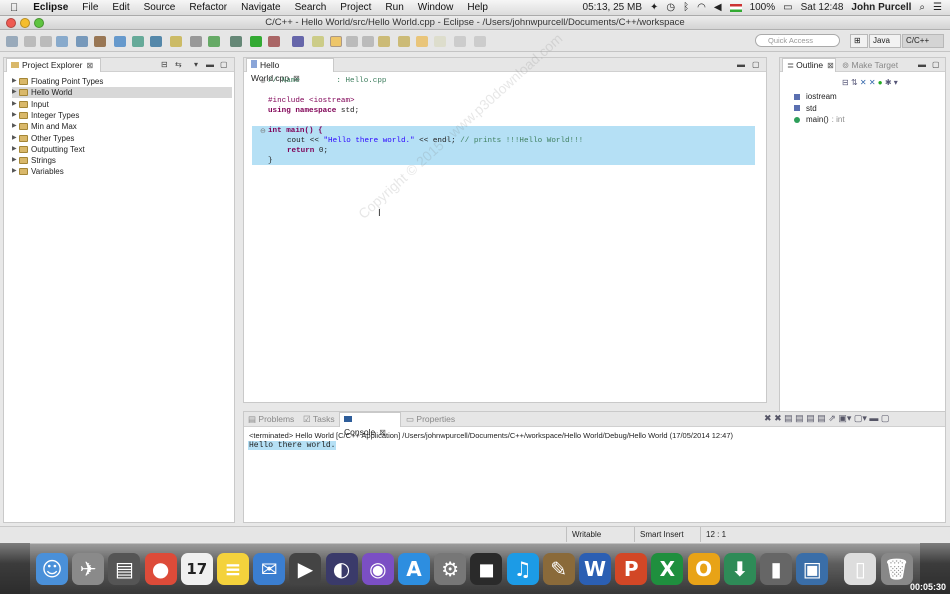 The height and width of the screenshot is (594, 950). I want to click on facetime-icon: ▶, so click(305, 569).